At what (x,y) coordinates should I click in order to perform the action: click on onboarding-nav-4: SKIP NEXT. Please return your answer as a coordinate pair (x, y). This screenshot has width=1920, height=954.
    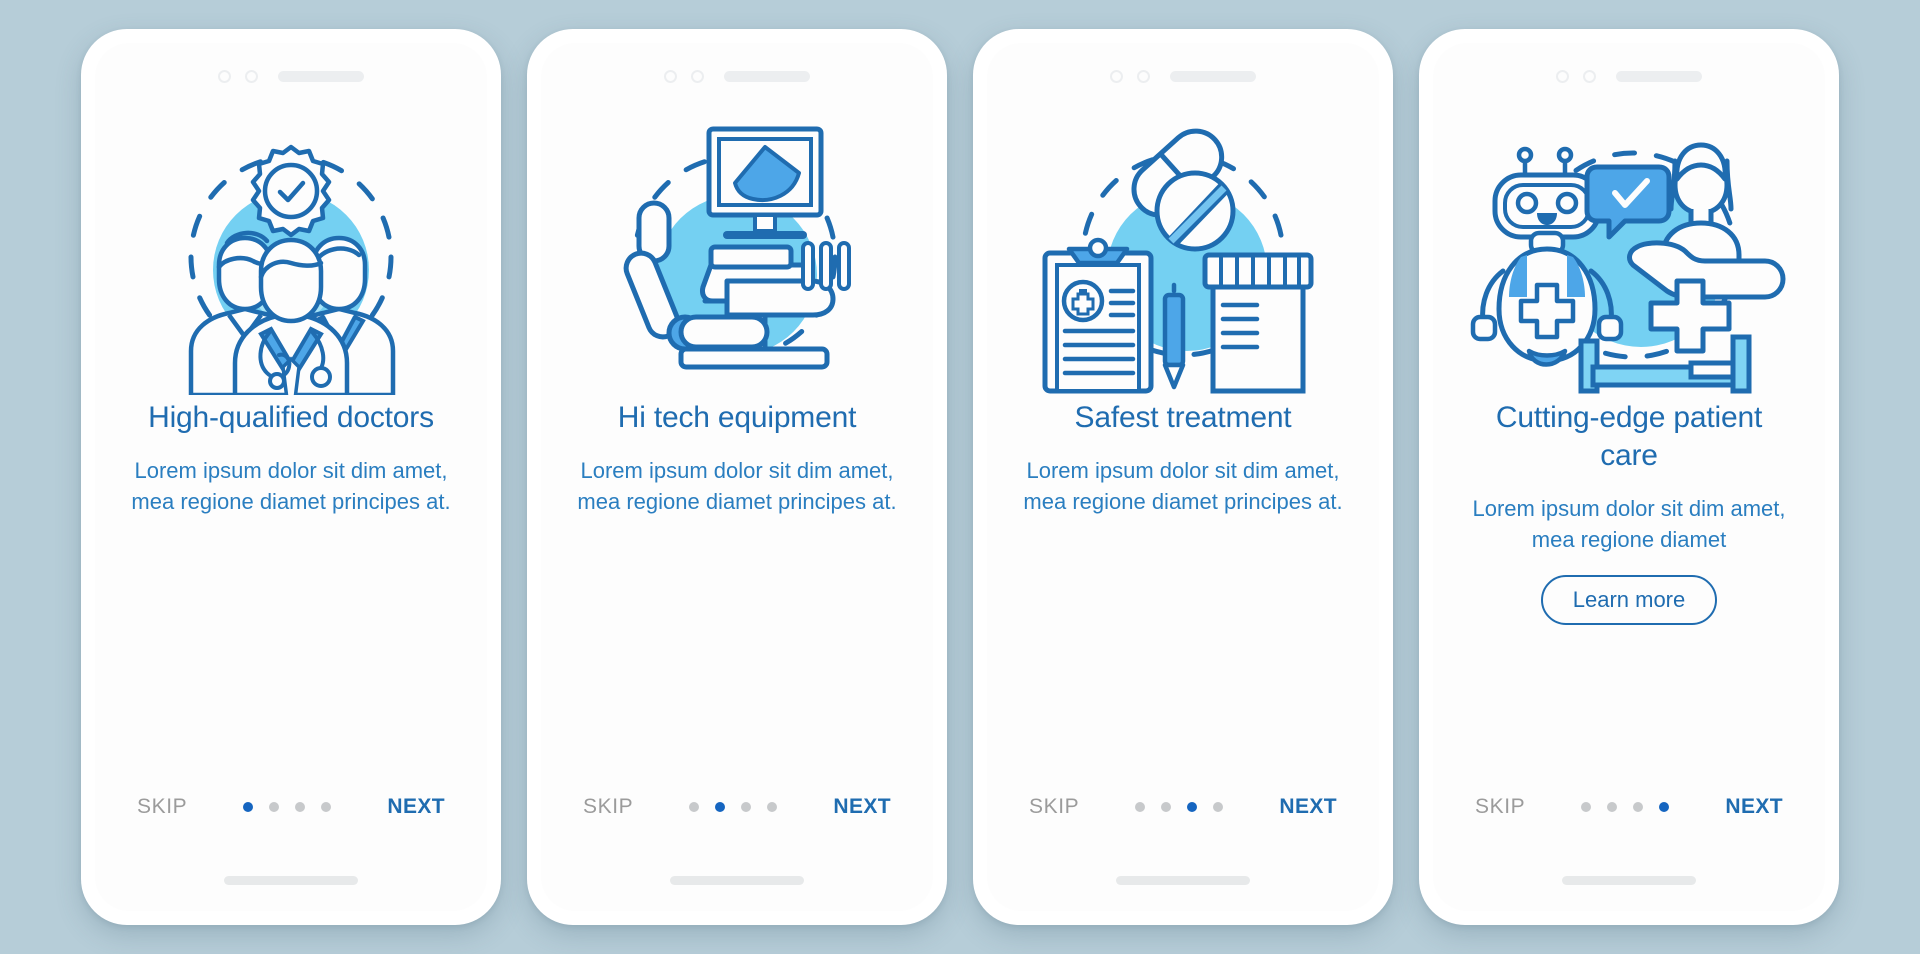
    Looking at the image, I should click on (1629, 807).